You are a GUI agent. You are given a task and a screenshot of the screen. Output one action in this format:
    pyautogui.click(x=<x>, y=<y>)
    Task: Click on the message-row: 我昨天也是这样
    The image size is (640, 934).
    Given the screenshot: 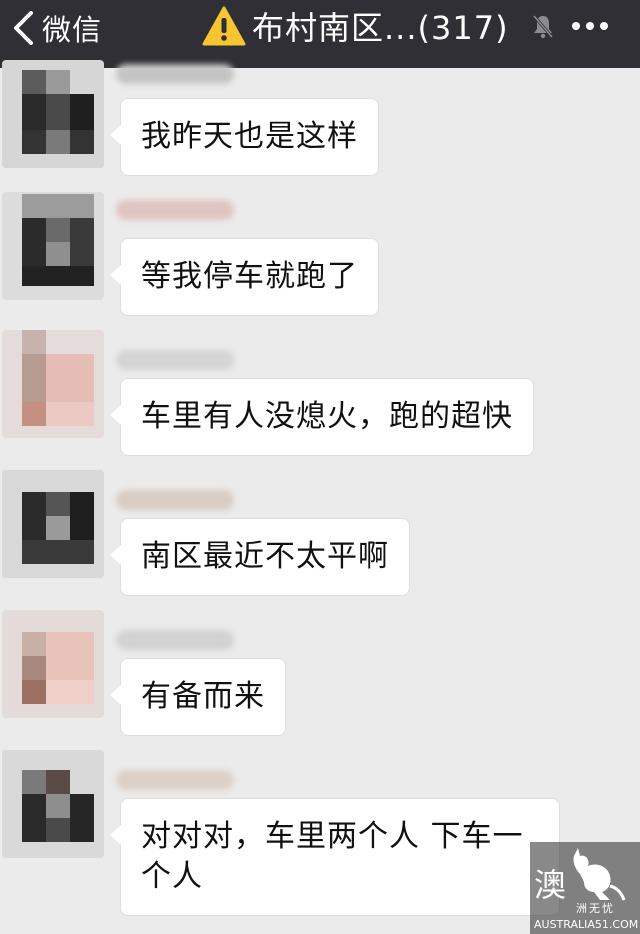 What is the action you would take?
    pyautogui.click(x=320, y=125)
    